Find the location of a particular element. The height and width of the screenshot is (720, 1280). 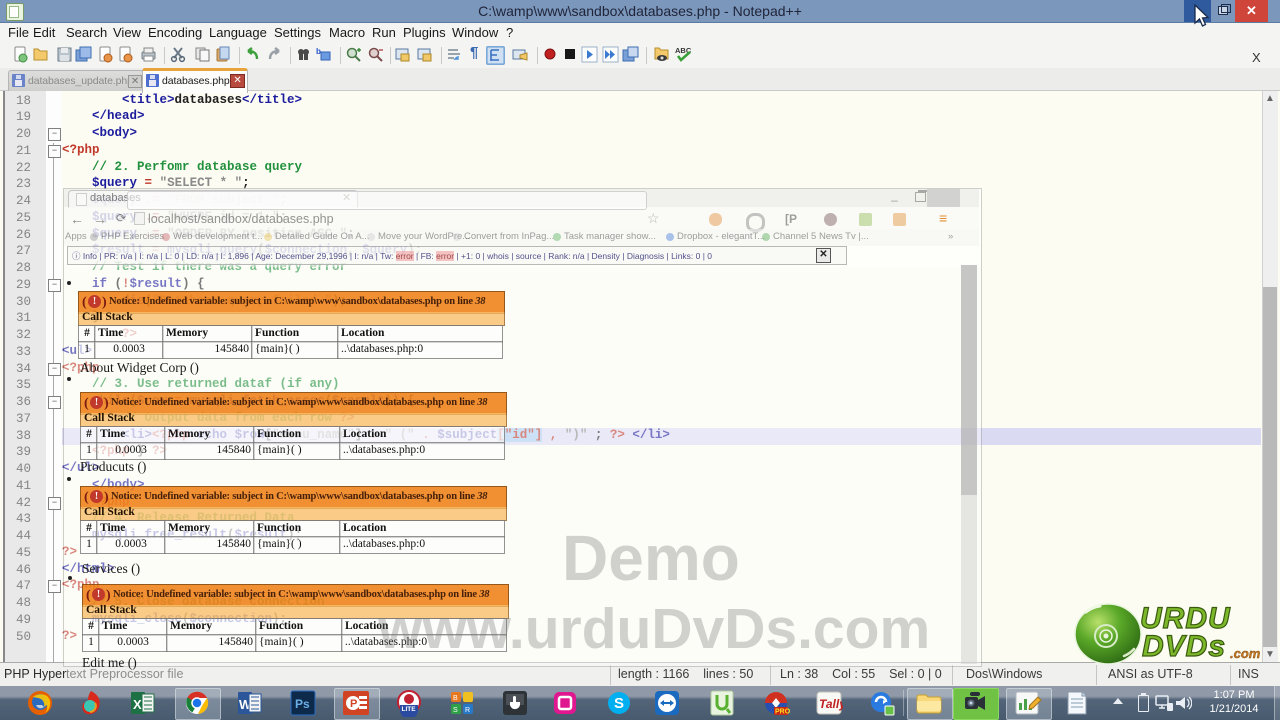

svg-text: B is located at coordinates (455, 698).